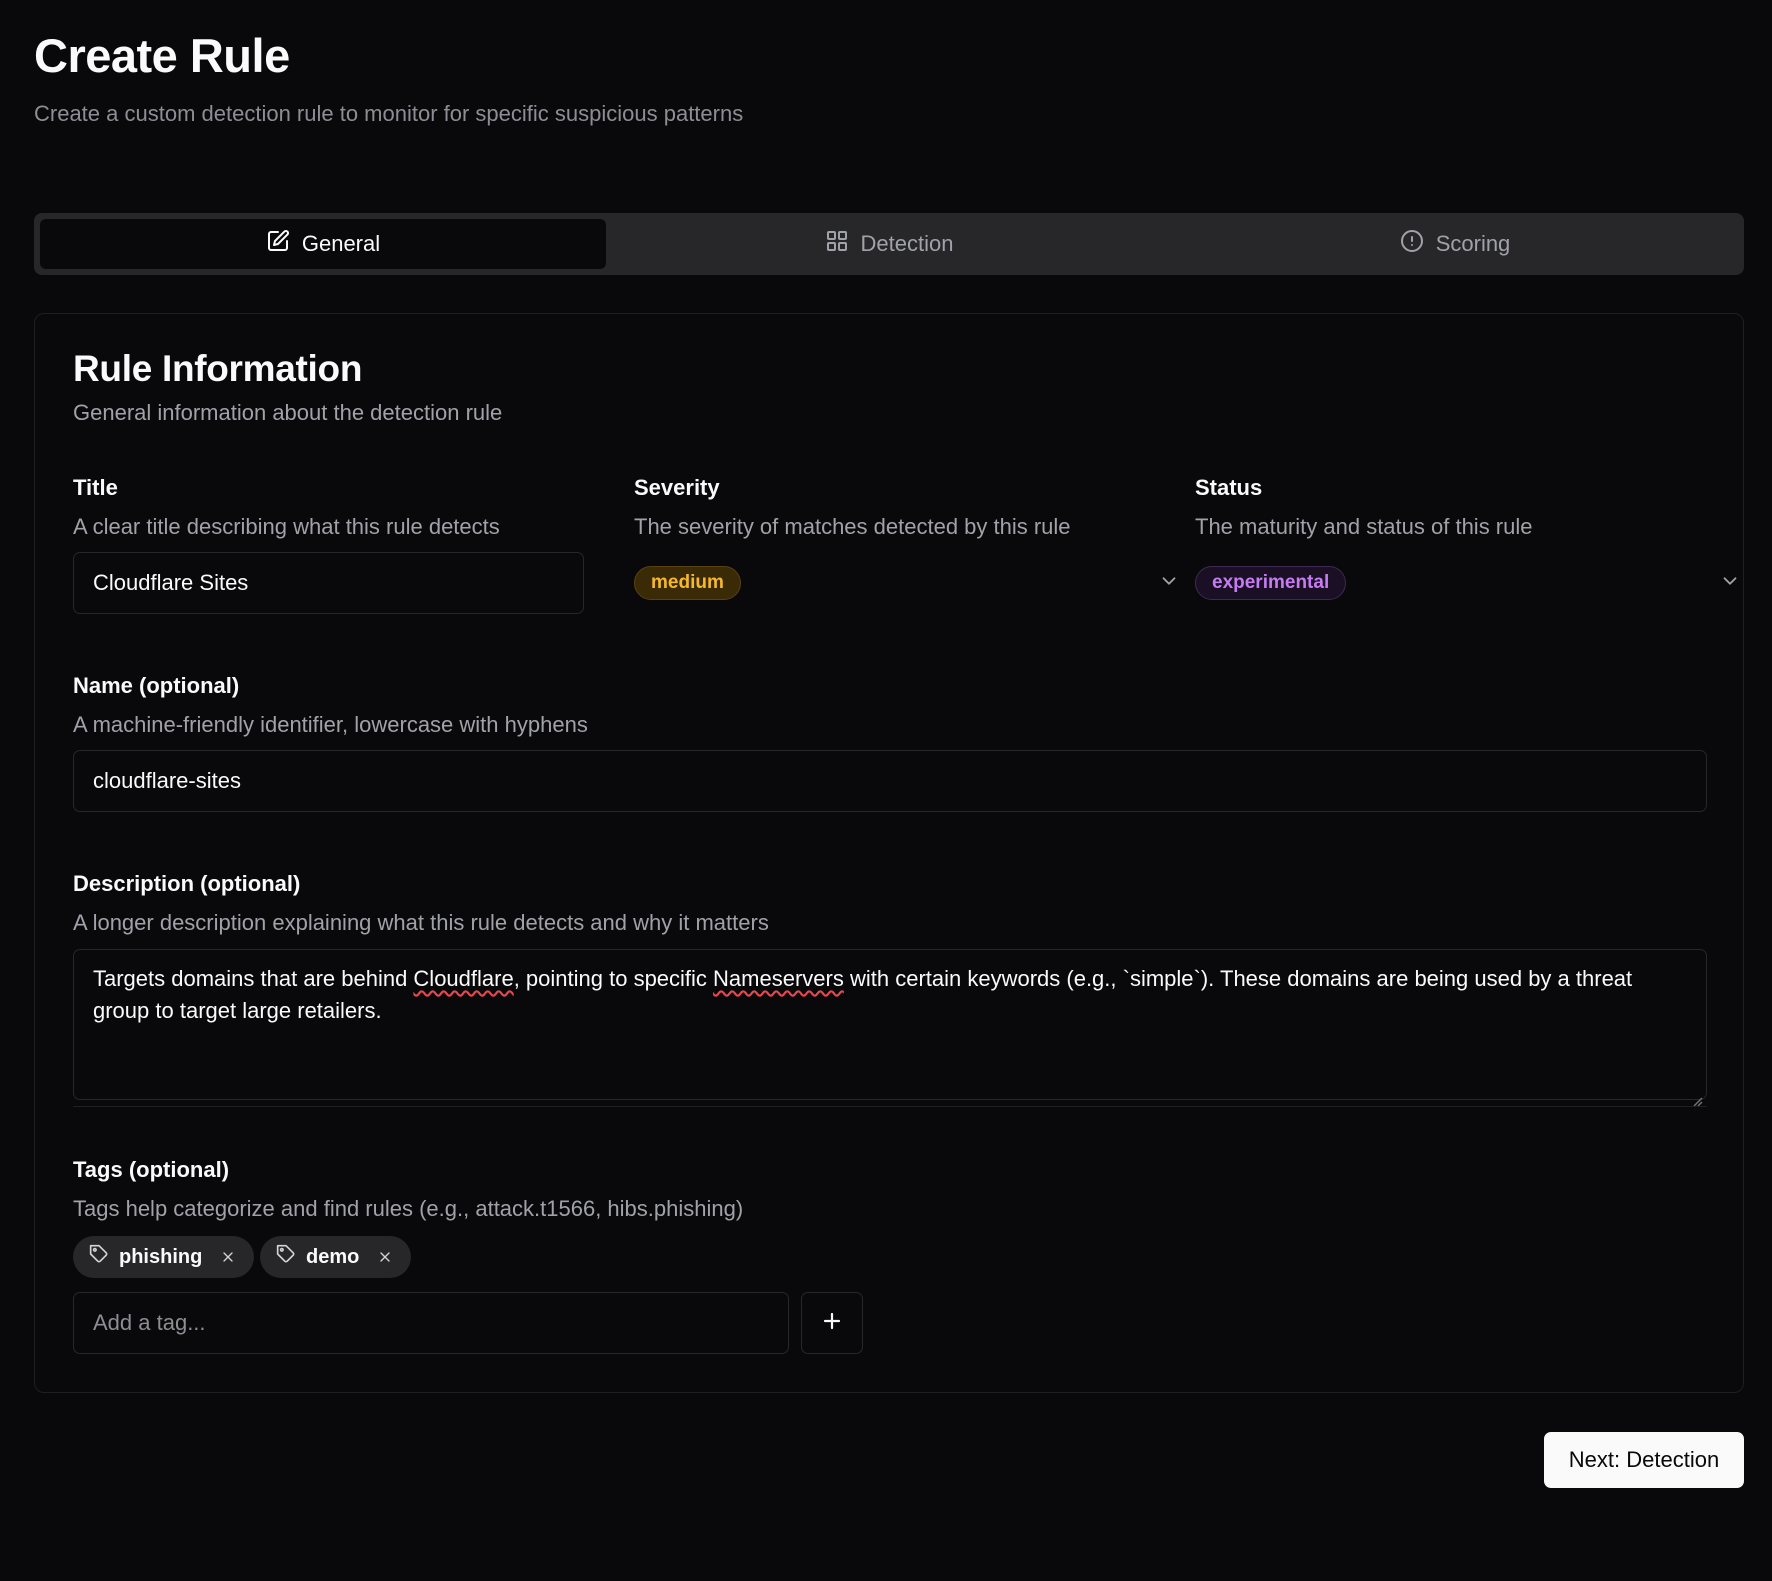  What do you see at coordinates (890, 1106) in the screenshot?
I see `divider` at bounding box center [890, 1106].